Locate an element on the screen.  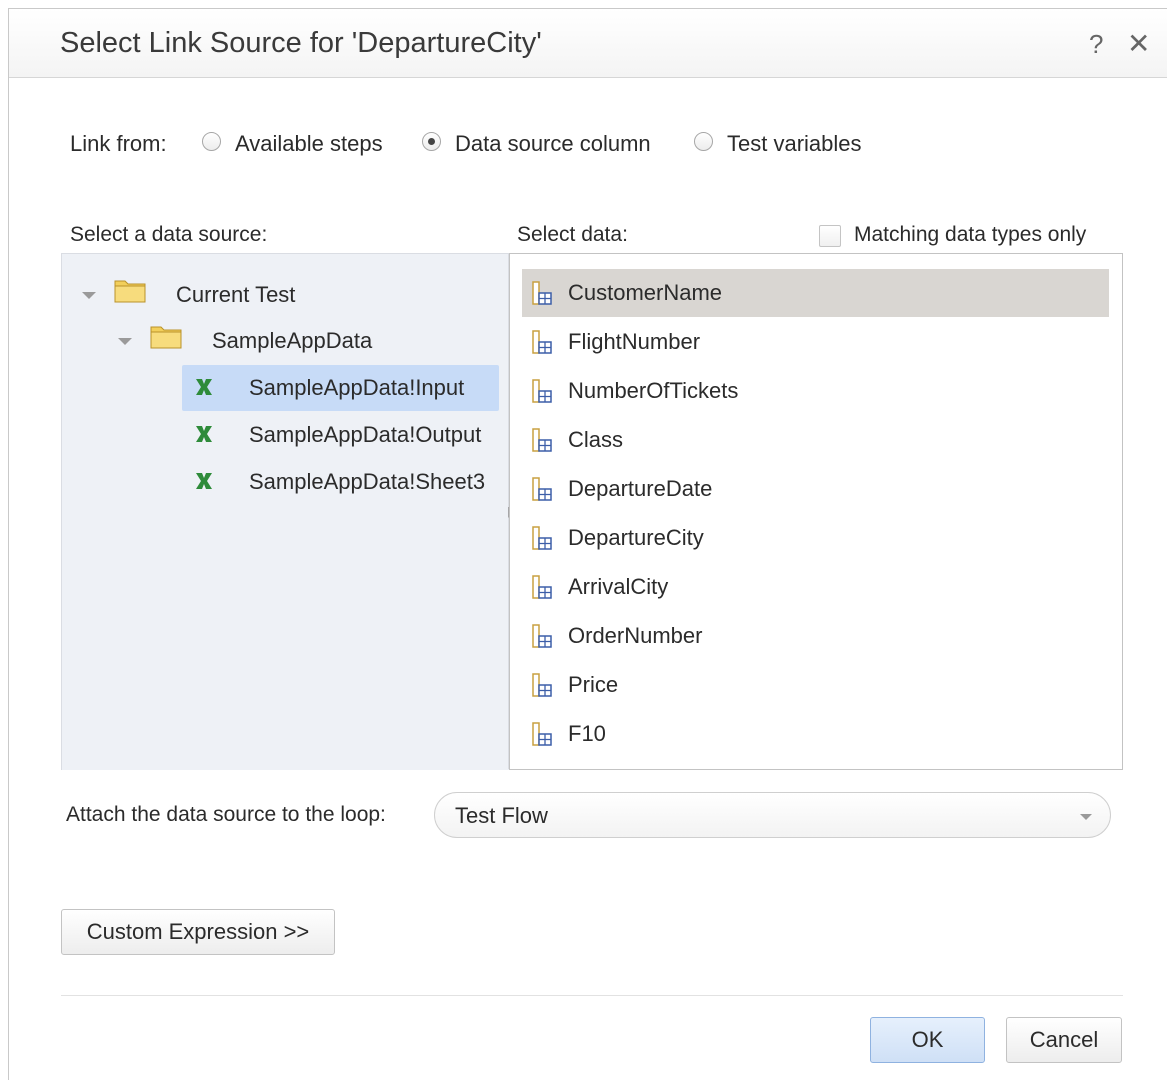
cancel-button: Cancel is located at coordinates (1064, 1040).